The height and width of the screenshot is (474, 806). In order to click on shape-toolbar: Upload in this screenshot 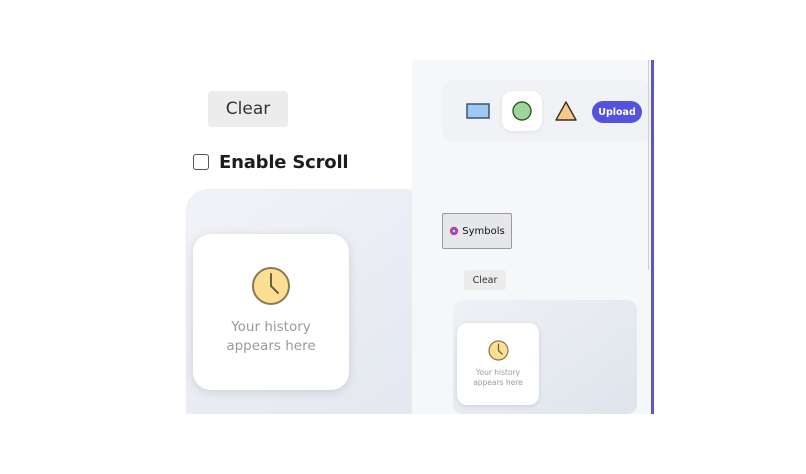, I will do `click(547, 111)`.